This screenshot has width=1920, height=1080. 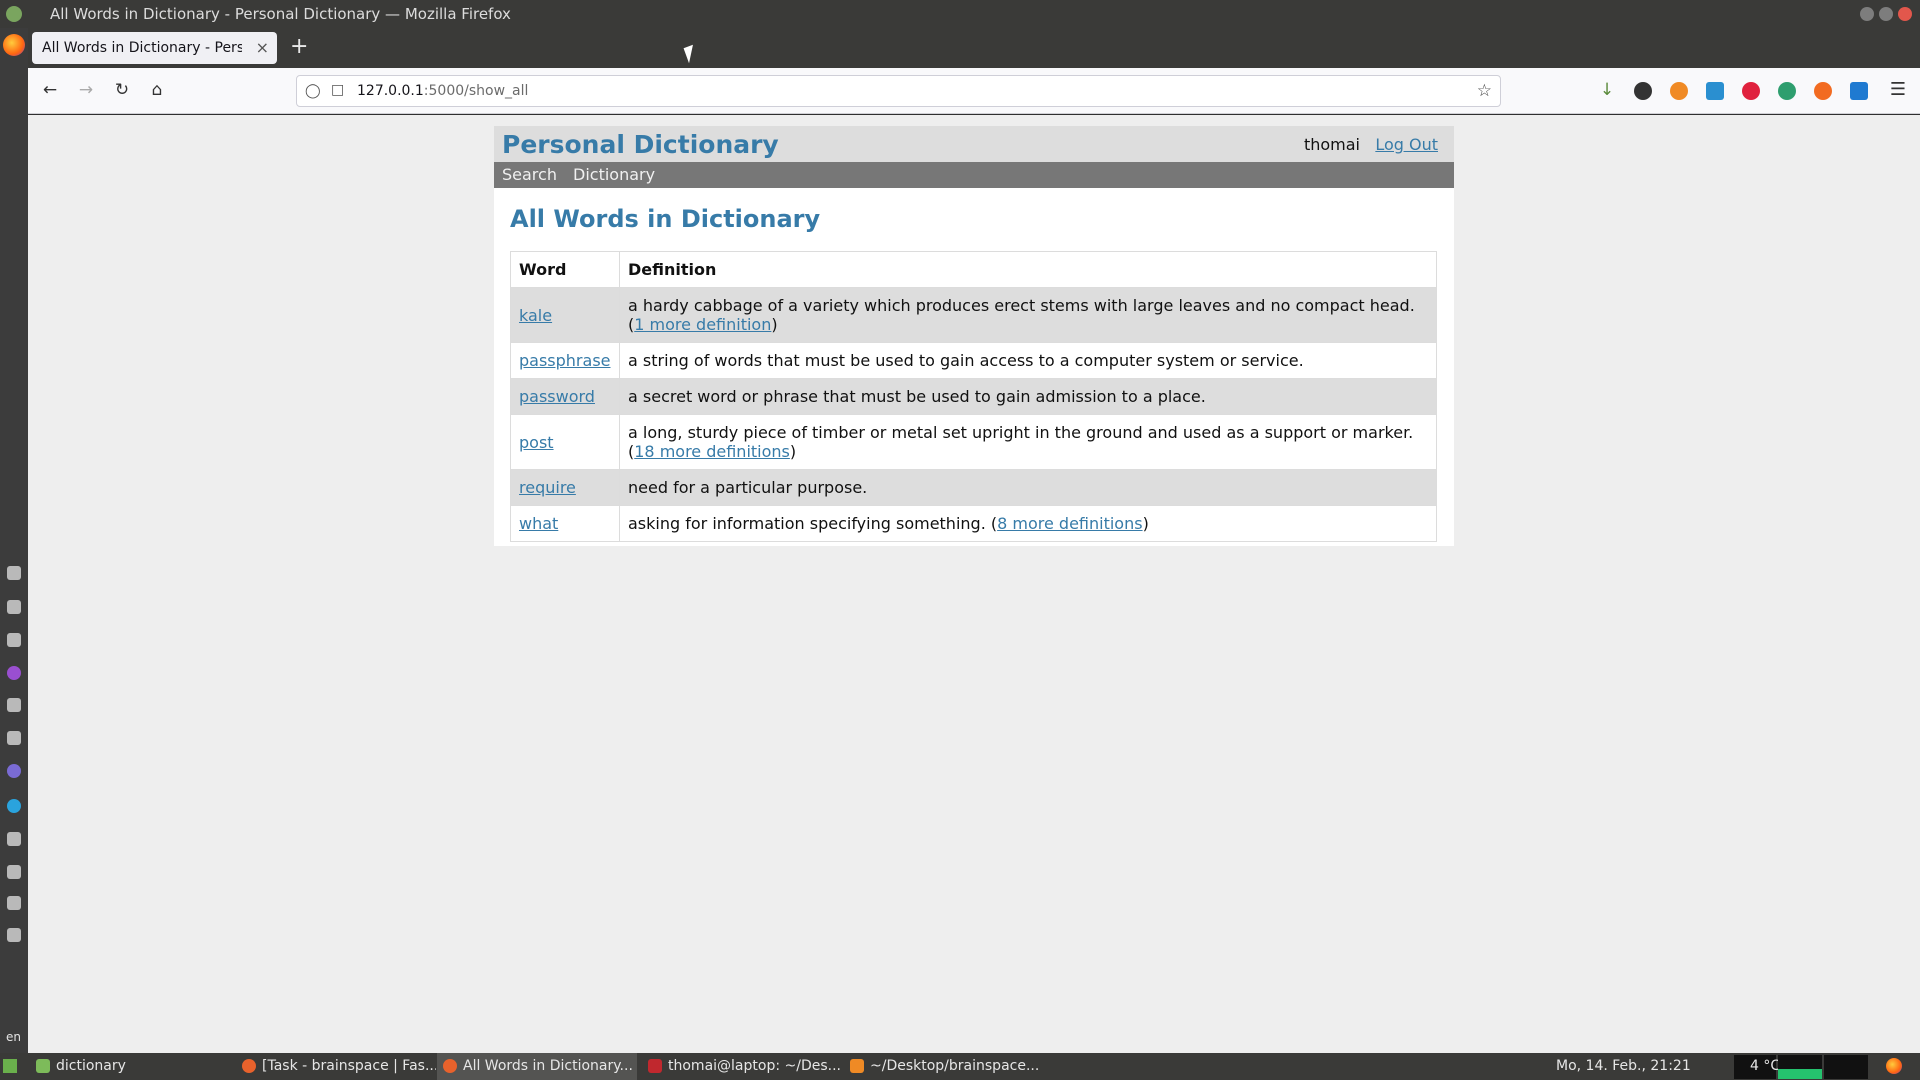 I want to click on wifi-icon, so click(x=14, y=839).